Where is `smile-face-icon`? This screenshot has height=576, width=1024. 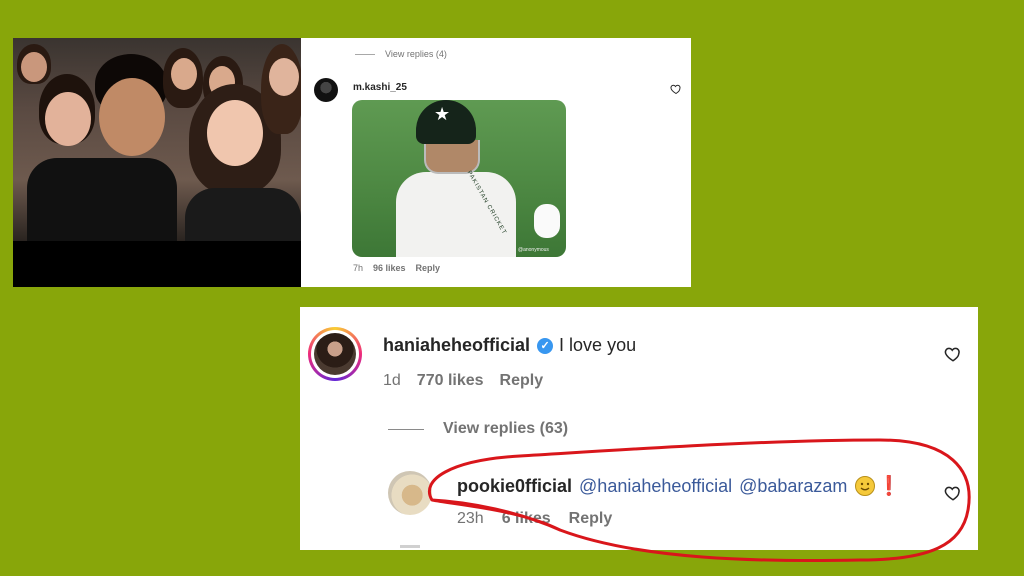
smile-face-icon is located at coordinates (865, 486).